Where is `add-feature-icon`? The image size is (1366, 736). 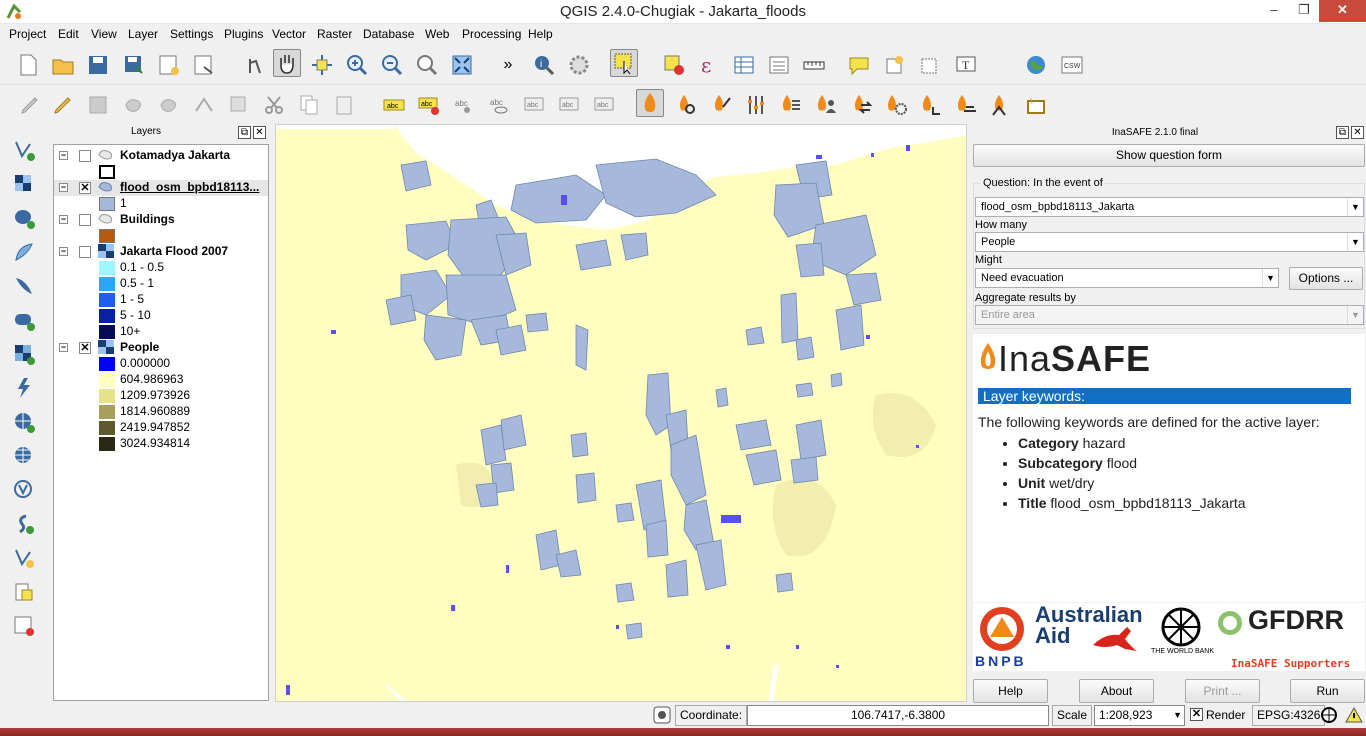
add-feature-icon is located at coordinates (134, 105).